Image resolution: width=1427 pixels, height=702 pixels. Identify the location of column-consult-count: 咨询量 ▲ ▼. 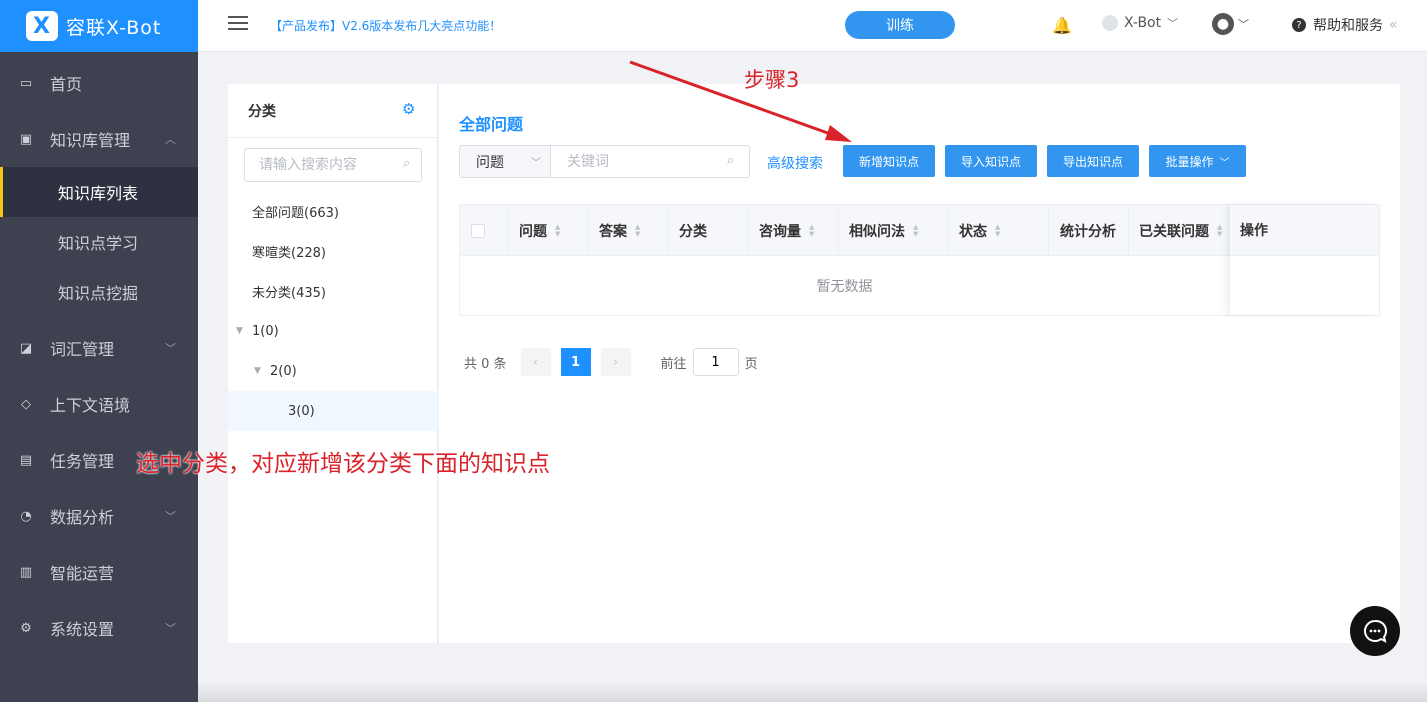
(794, 230).